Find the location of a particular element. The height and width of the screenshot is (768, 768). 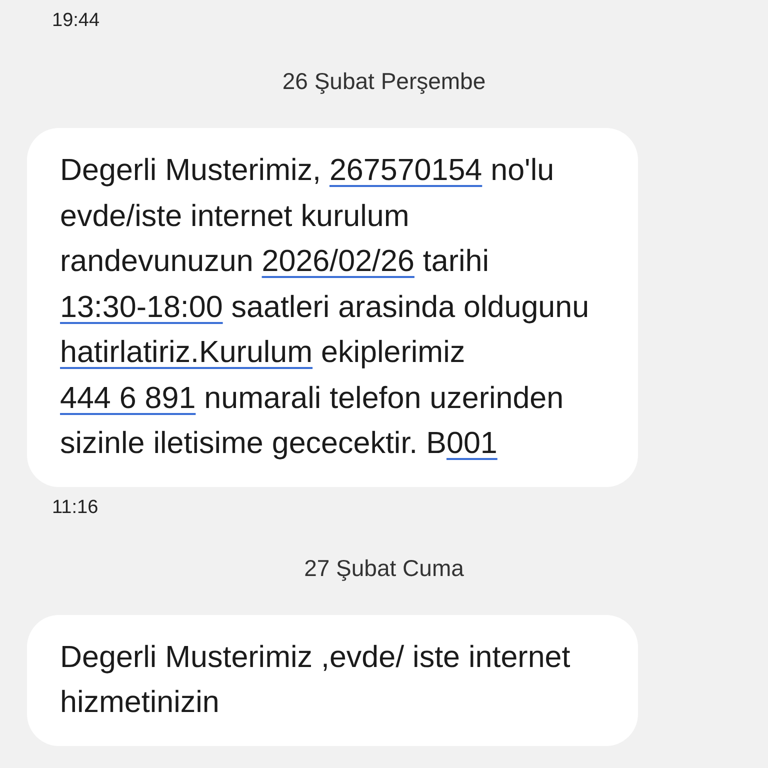

message-link: hatirlatiriz.Kurulum is located at coordinates (186, 352).